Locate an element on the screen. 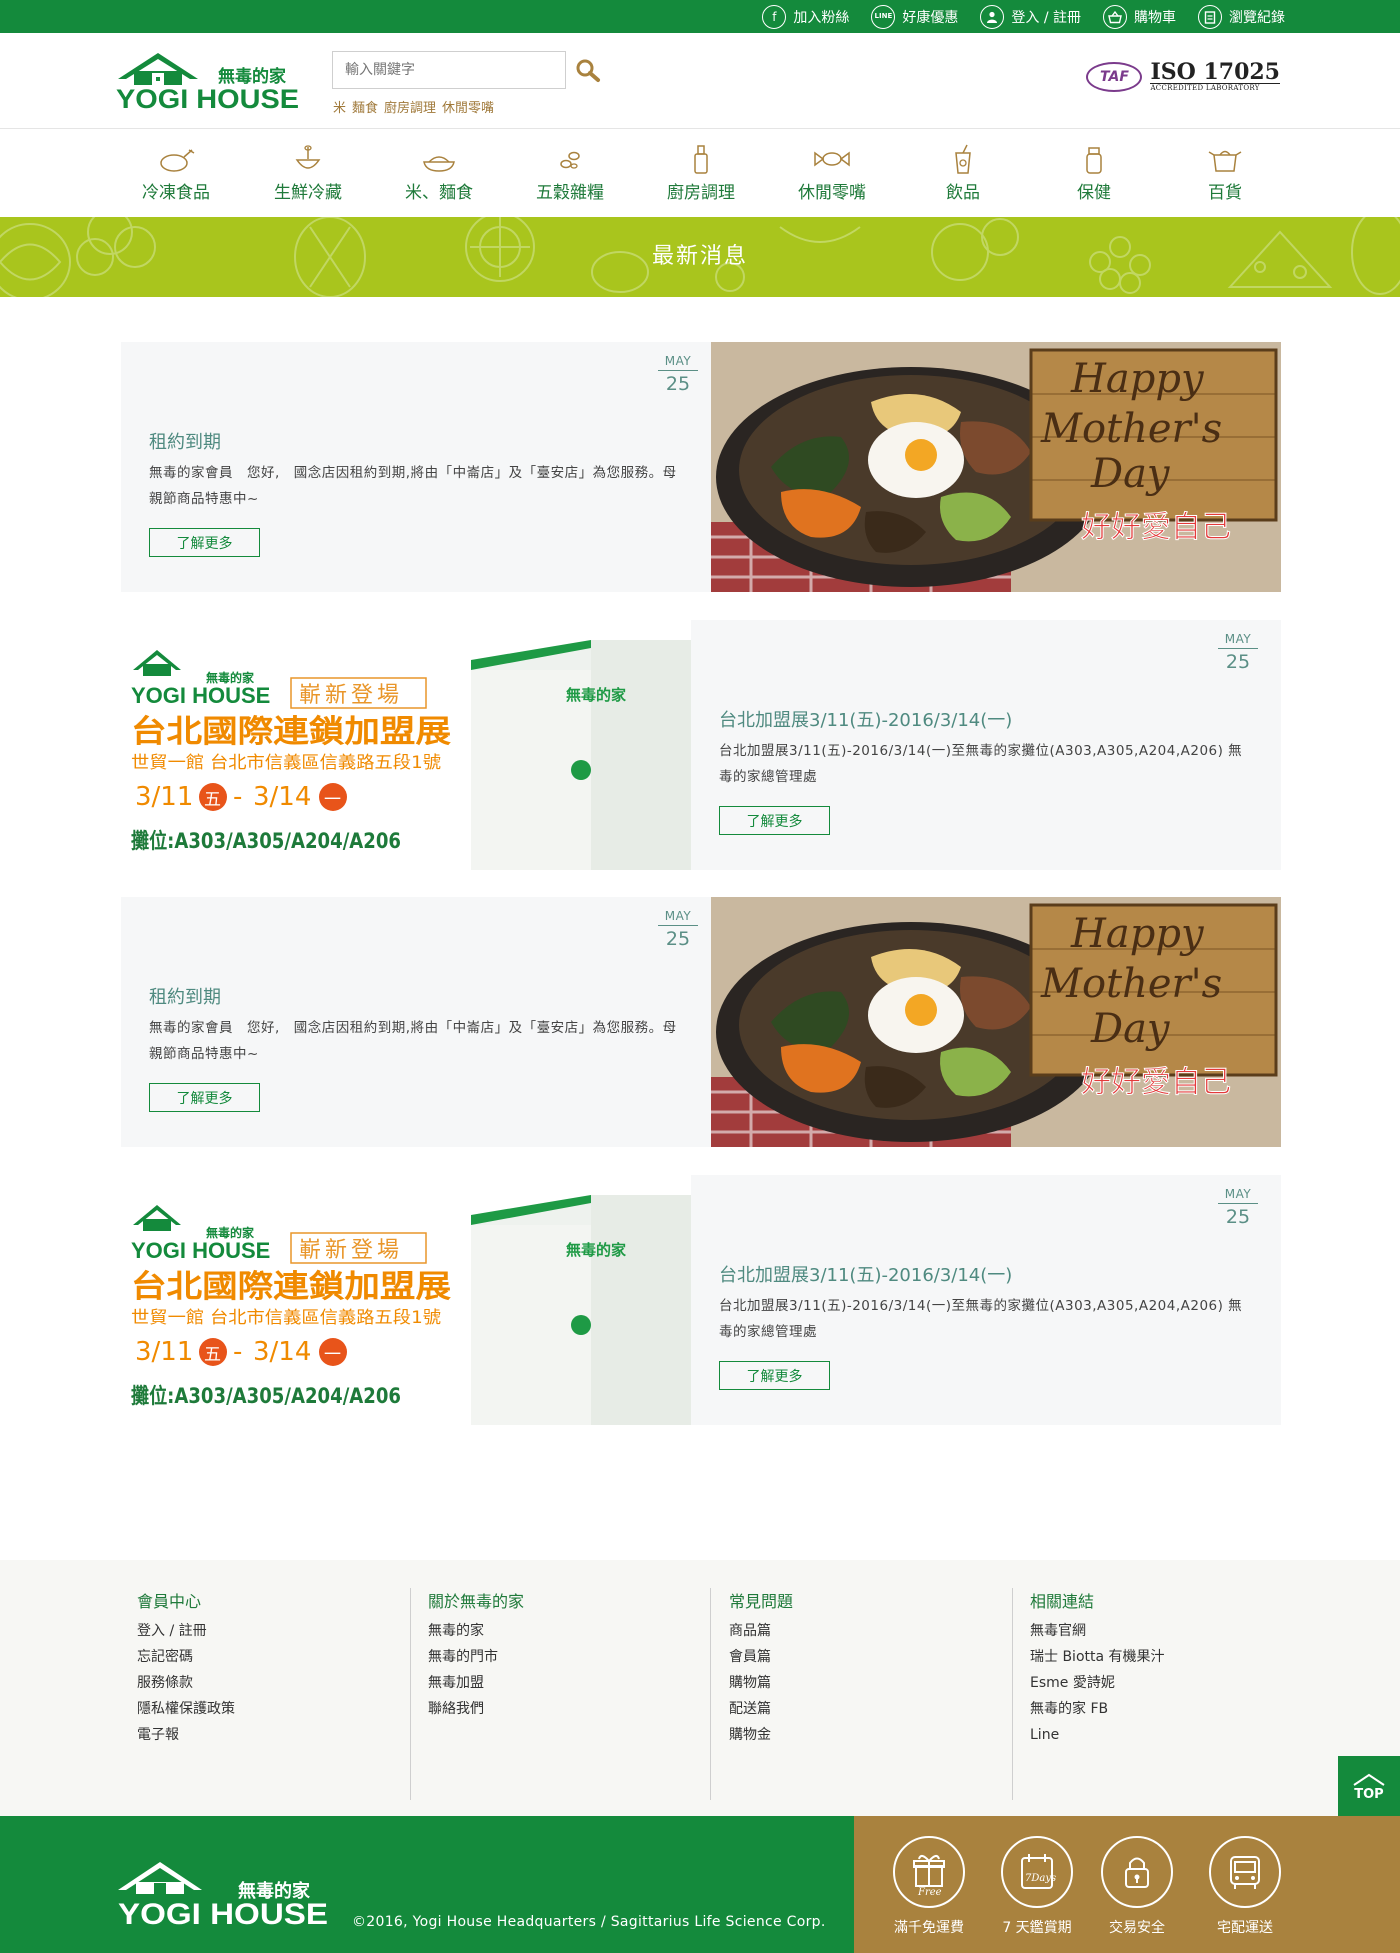  rice-icon is located at coordinates (439, 164).